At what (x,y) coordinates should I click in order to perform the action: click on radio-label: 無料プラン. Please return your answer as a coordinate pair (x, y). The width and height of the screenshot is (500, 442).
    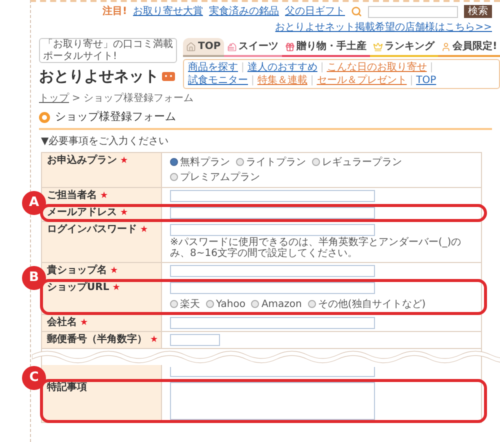
    Looking at the image, I should click on (205, 163).